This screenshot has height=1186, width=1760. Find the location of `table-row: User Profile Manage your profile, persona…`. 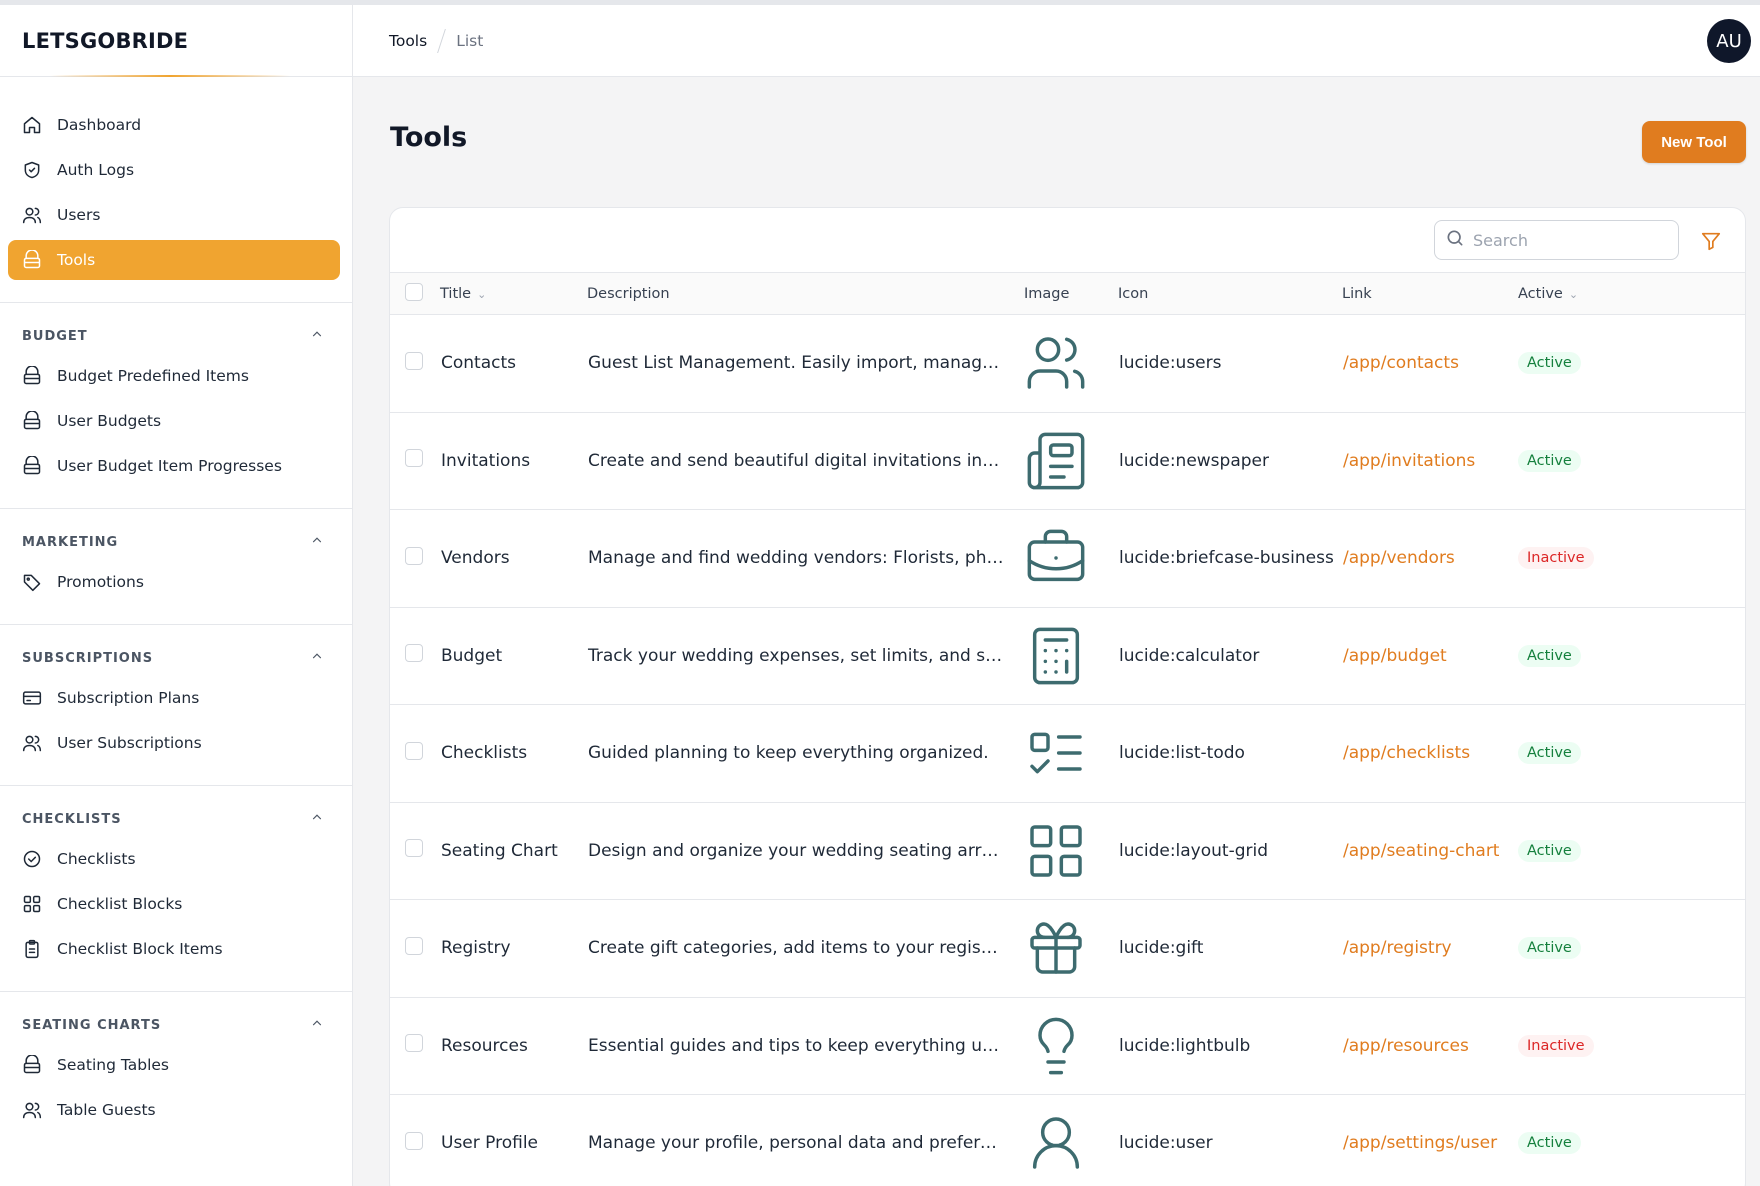

table-row: User Profile Manage your profile, persona… is located at coordinates (1067, 1140).